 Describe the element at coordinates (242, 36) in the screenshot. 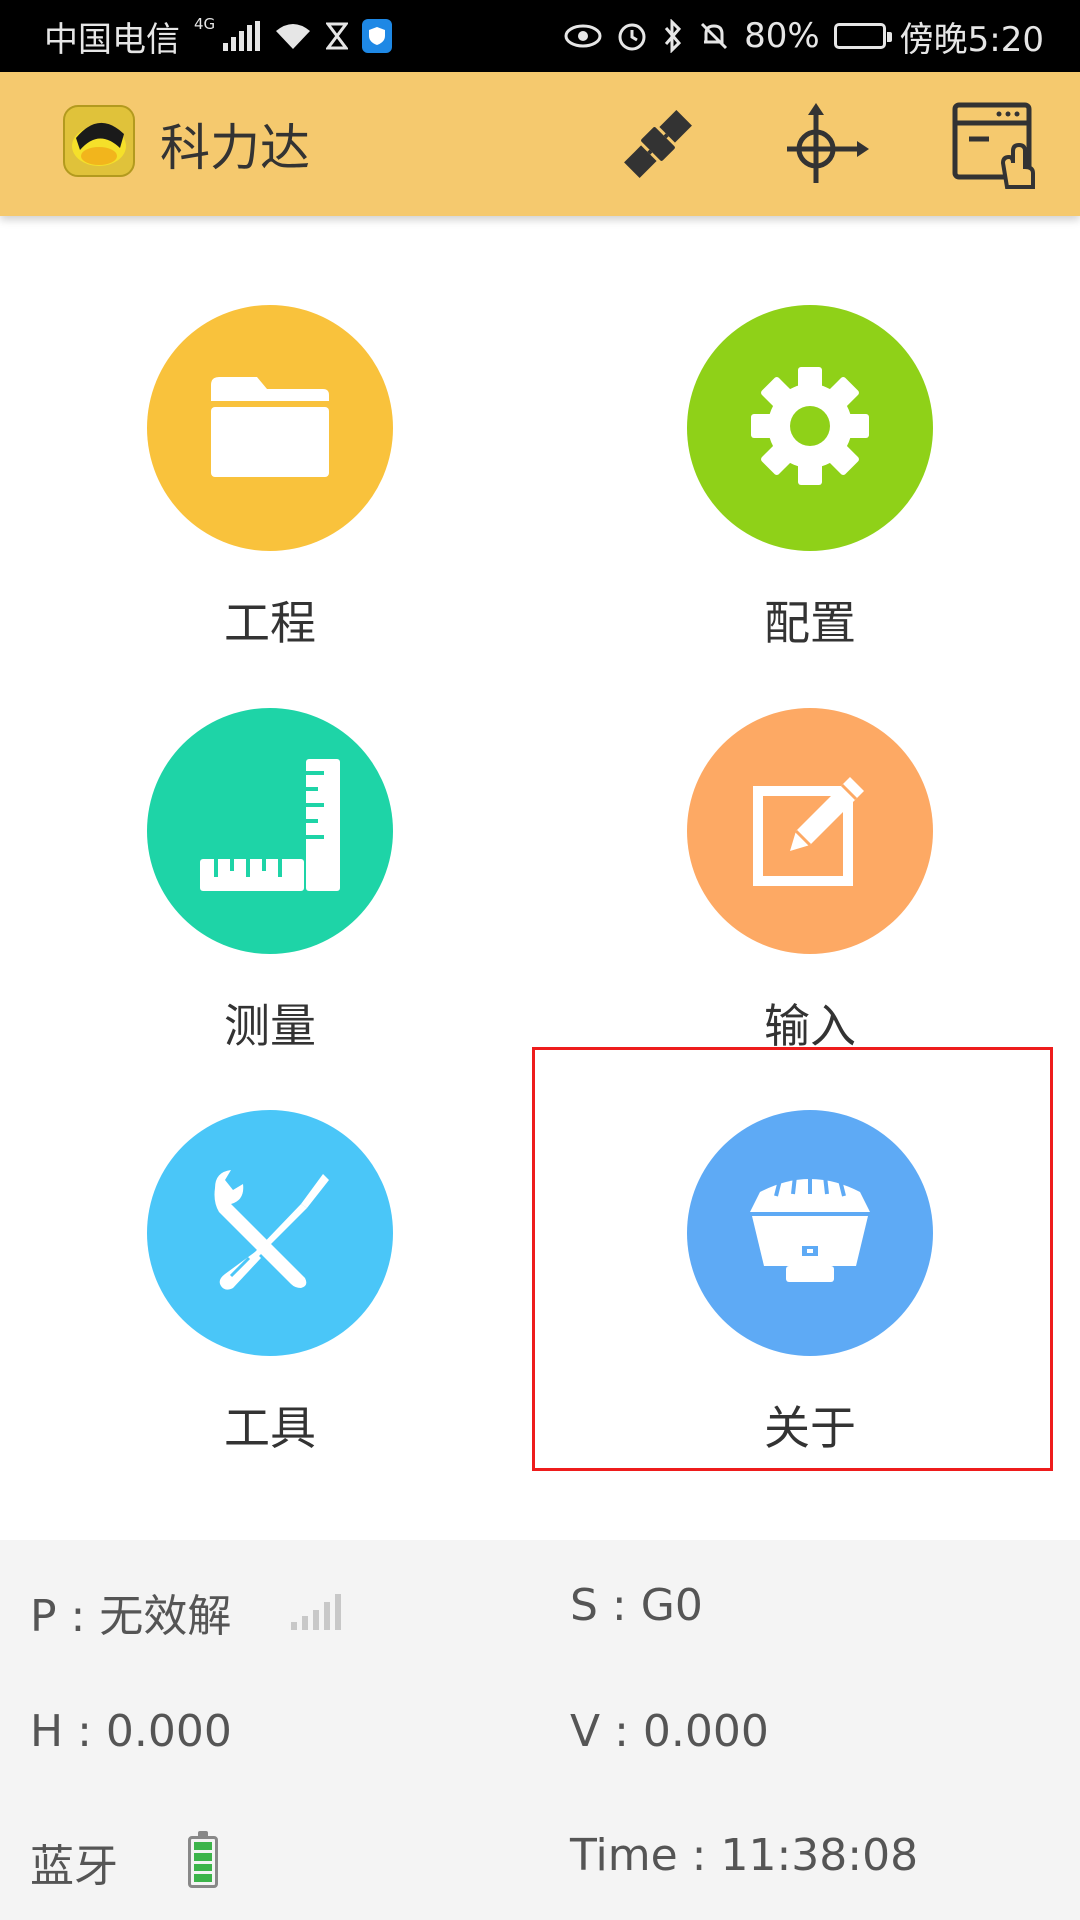

I see `signal-icon` at that location.